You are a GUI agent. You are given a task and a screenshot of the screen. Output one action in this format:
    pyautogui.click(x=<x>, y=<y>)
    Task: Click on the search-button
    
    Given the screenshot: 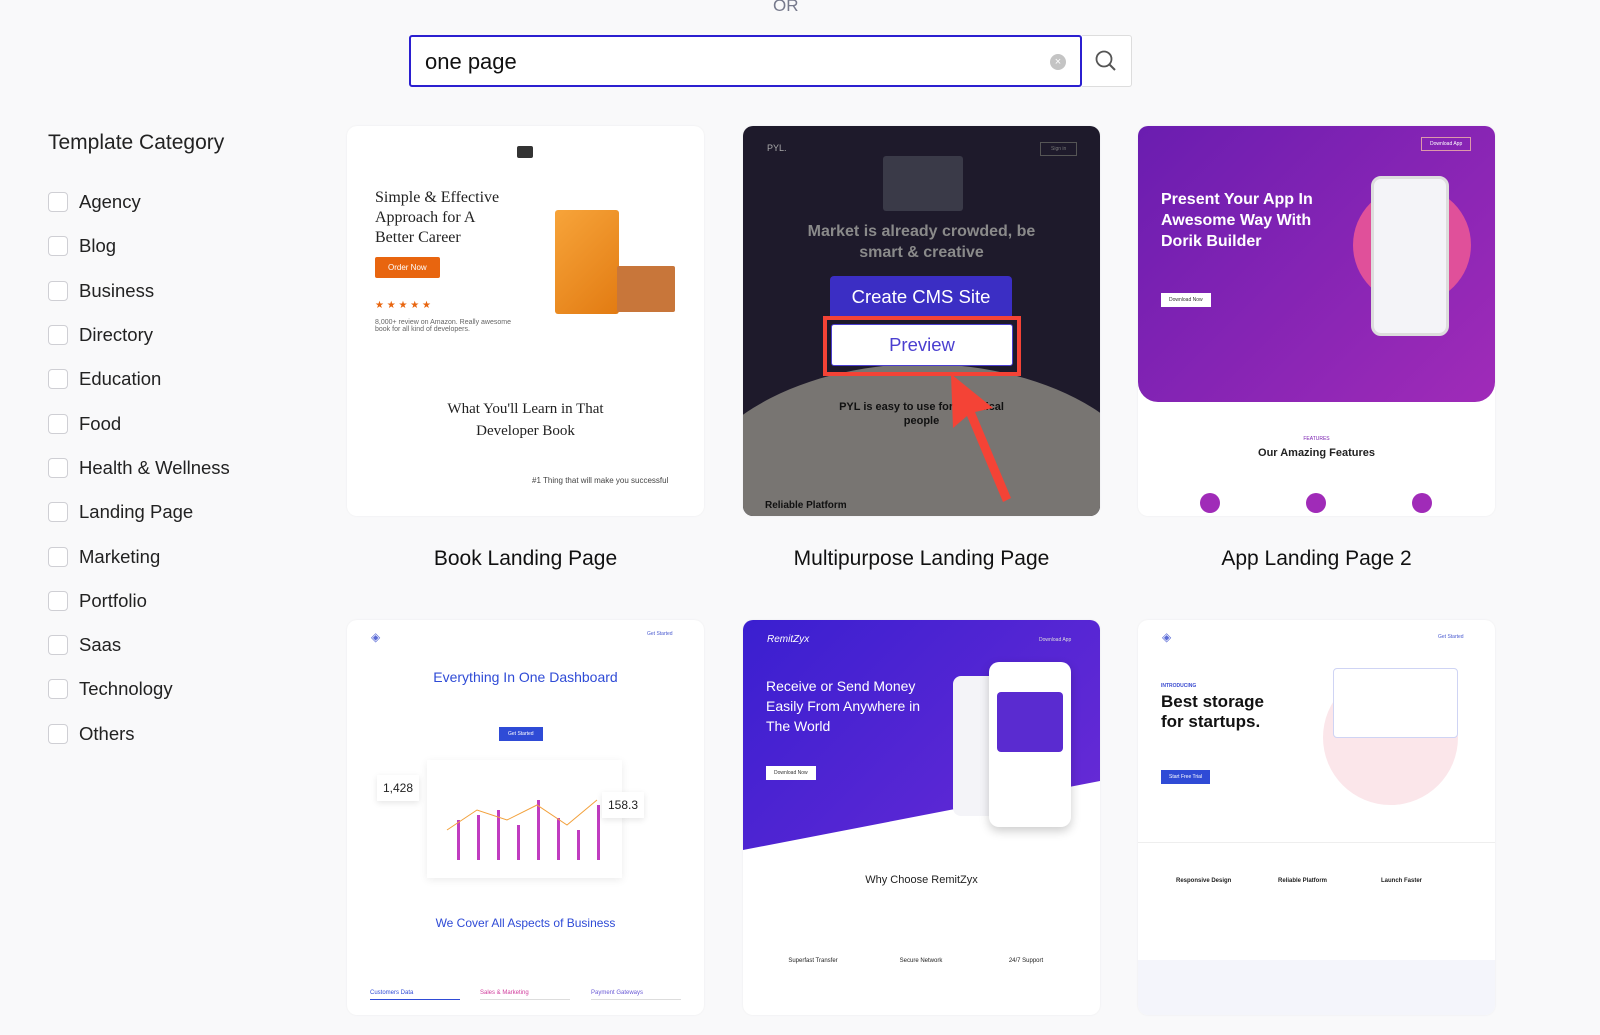 What is the action you would take?
    pyautogui.click(x=1107, y=61)
    